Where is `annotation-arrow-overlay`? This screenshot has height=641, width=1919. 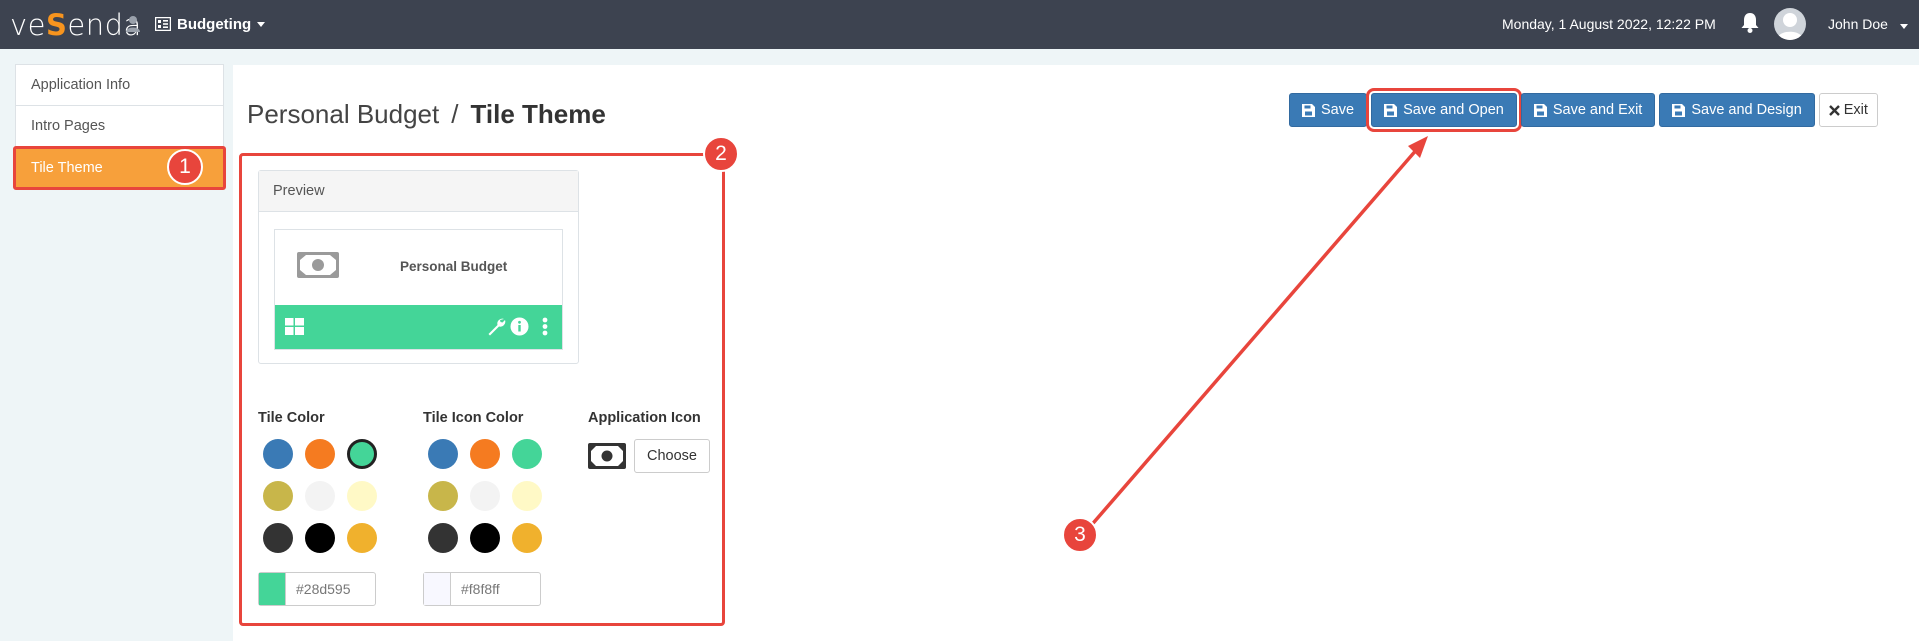 annotation-arrow-overlay is located at coordinates (1254, 337).